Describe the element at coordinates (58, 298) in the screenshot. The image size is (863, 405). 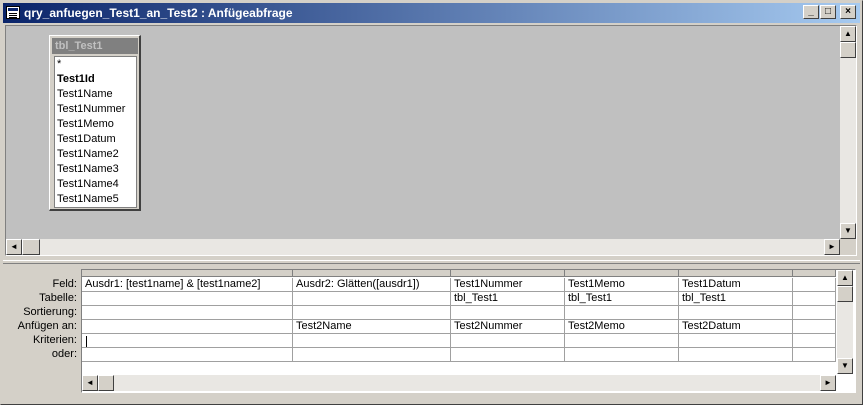
I see `grid-row-label: Tabelle:` at that location.